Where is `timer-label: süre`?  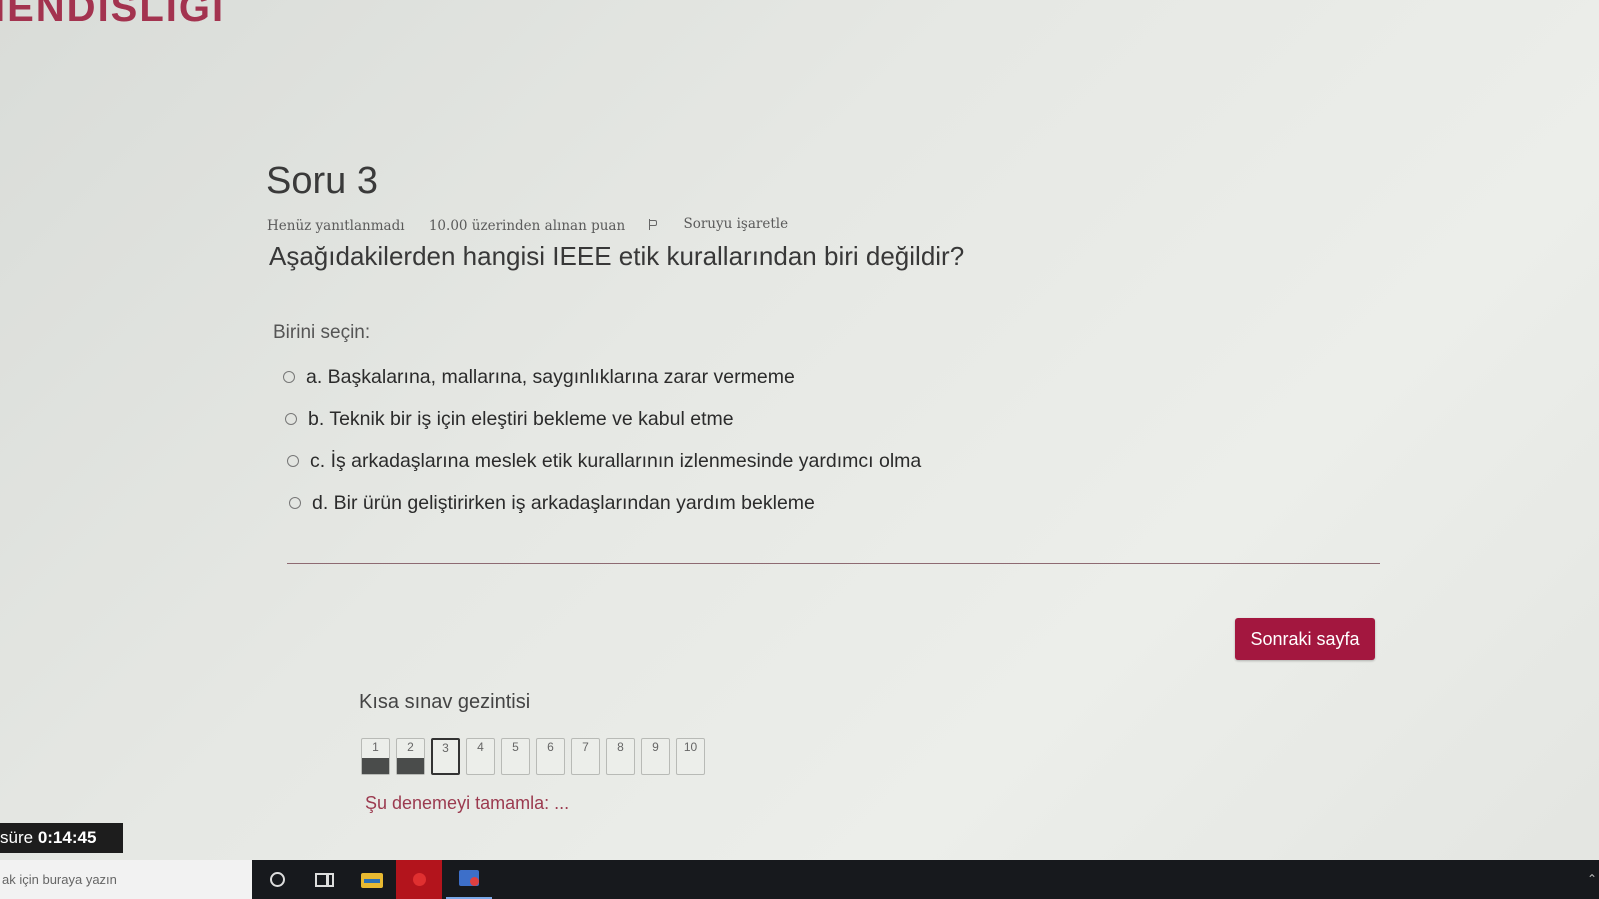
timer-label: süre is located at coordinates (17, 837).